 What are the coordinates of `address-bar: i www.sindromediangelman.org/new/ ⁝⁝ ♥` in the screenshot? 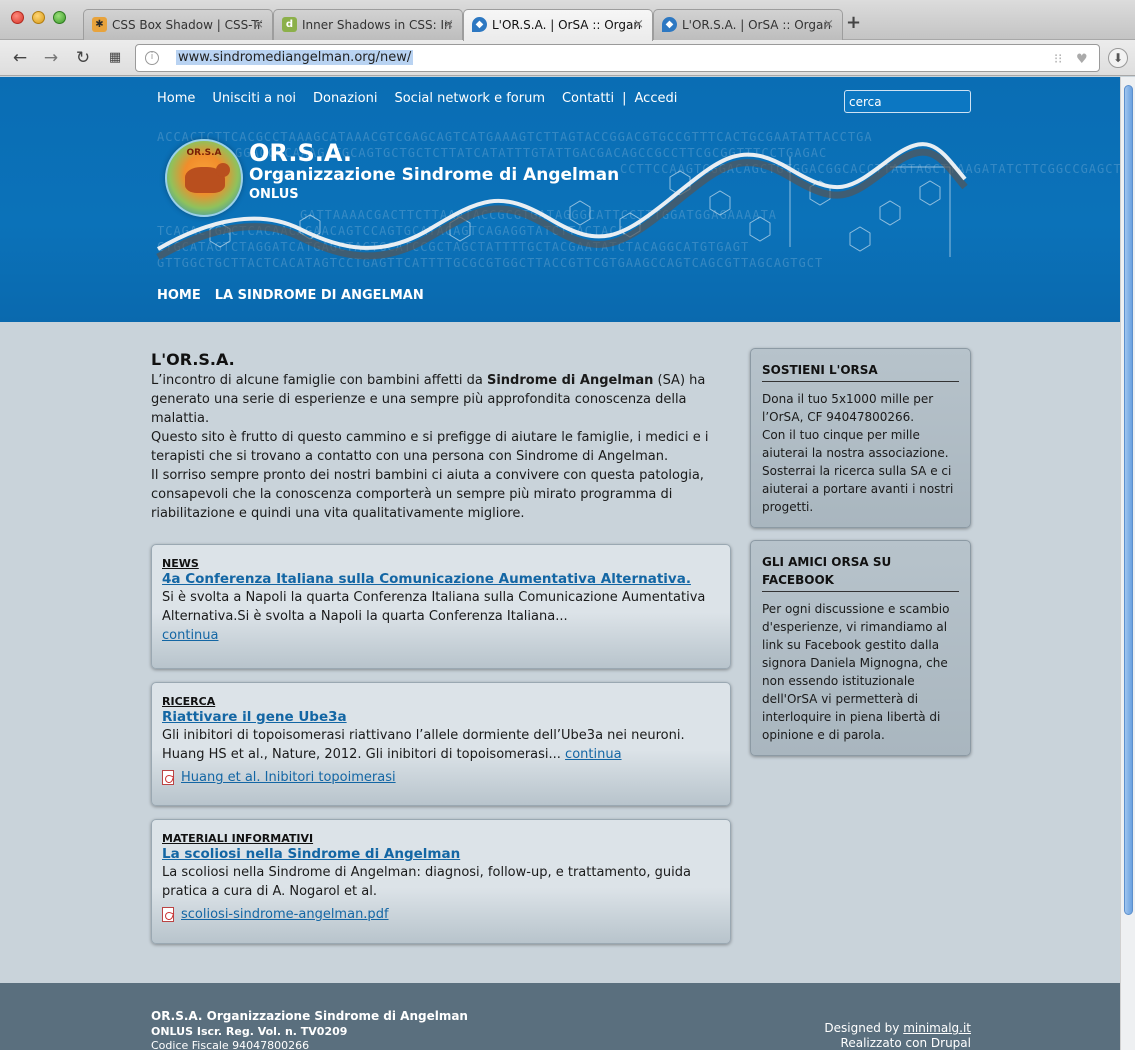 It's located at (617, 58).